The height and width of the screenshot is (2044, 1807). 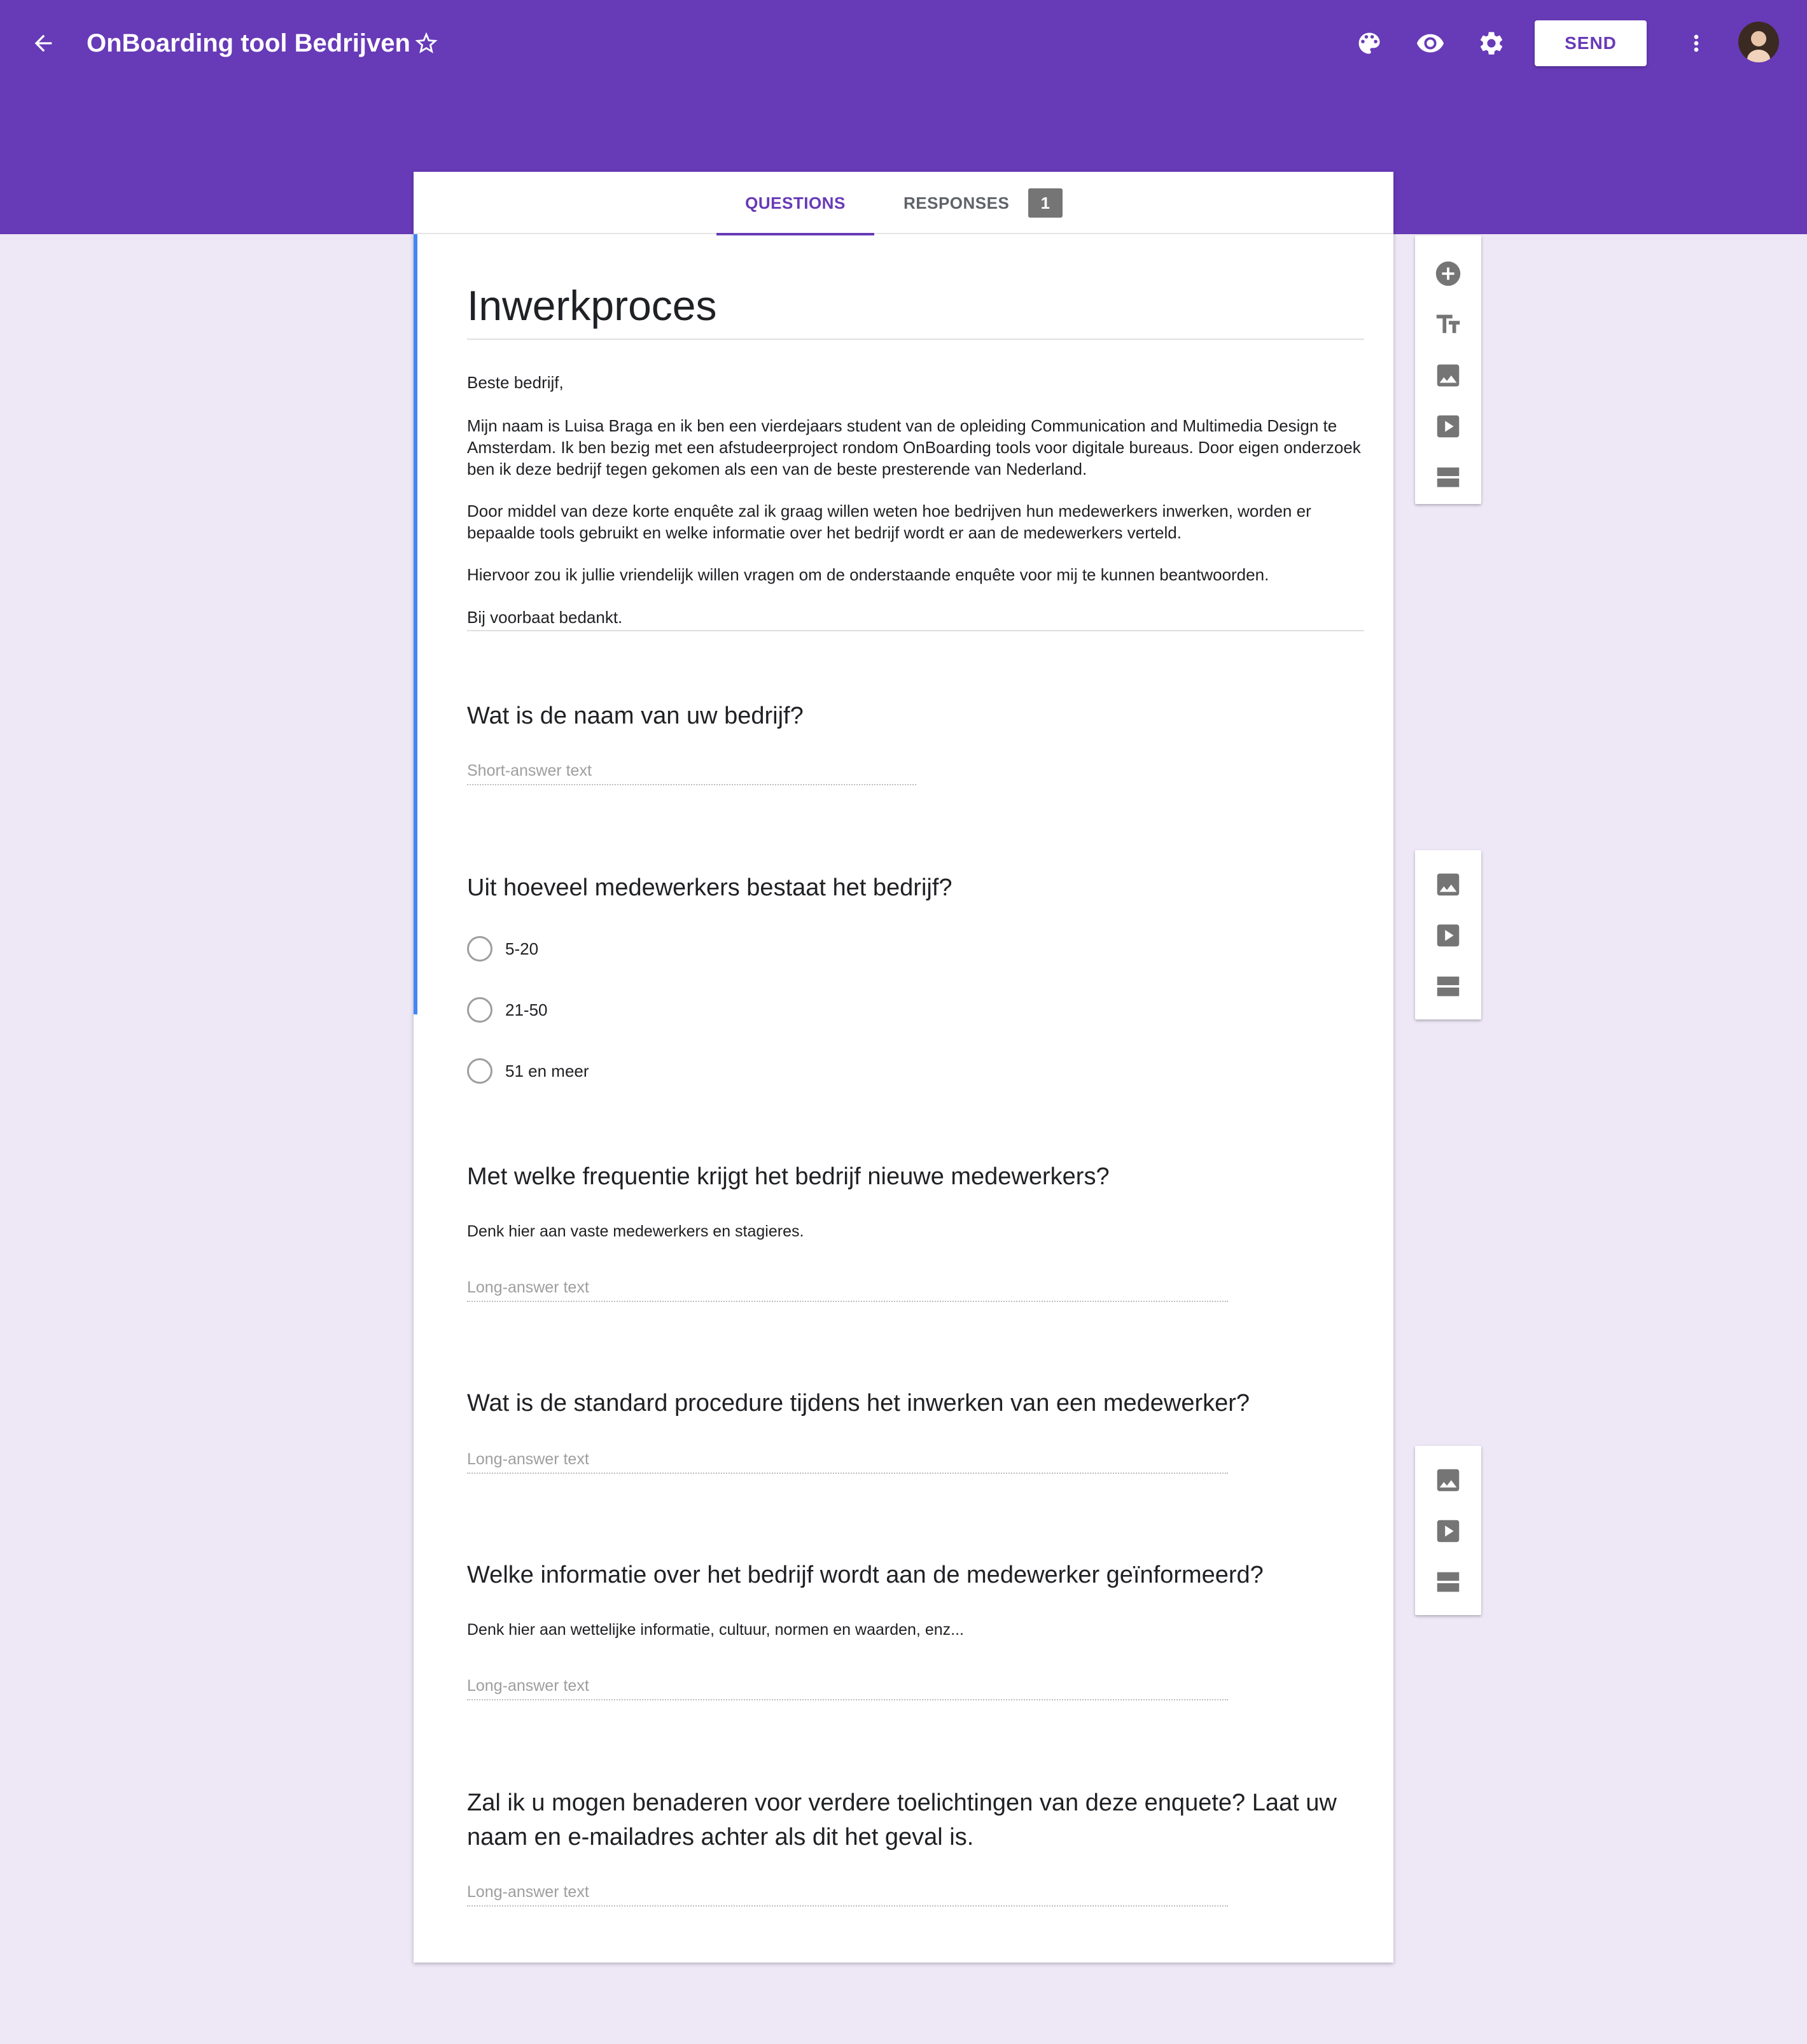 What do you see at coordinates (248, 43) in the screenshot?
I see `form-name-title: OnBoarding tool Bedrijven` at bounding box center [248, 43].